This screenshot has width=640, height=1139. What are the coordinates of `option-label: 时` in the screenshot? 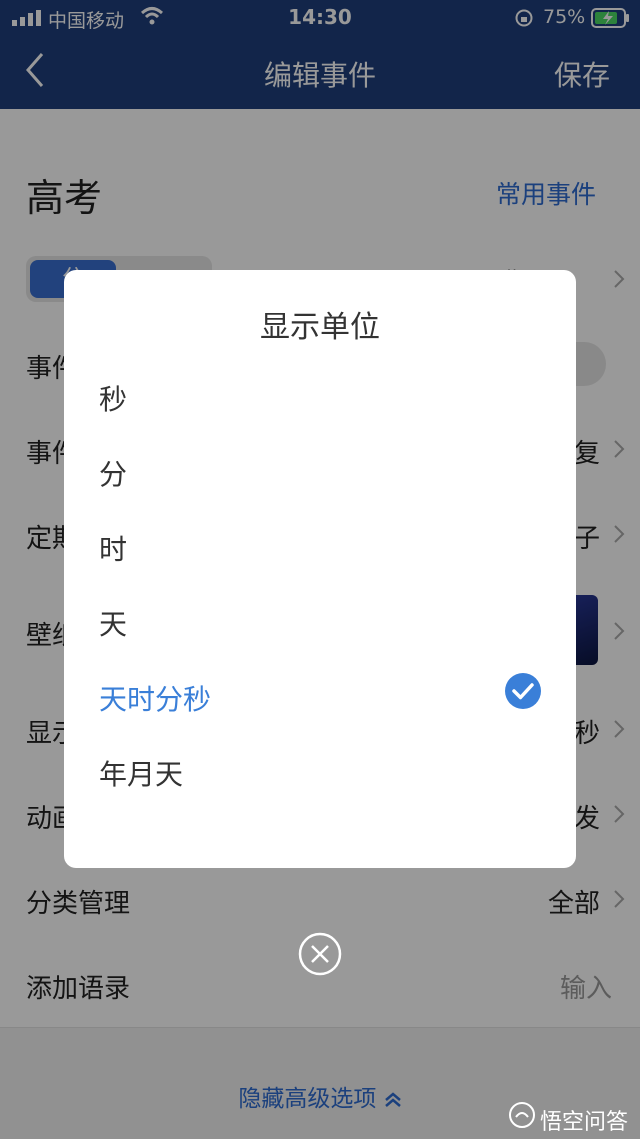 It's located at (113, 549).